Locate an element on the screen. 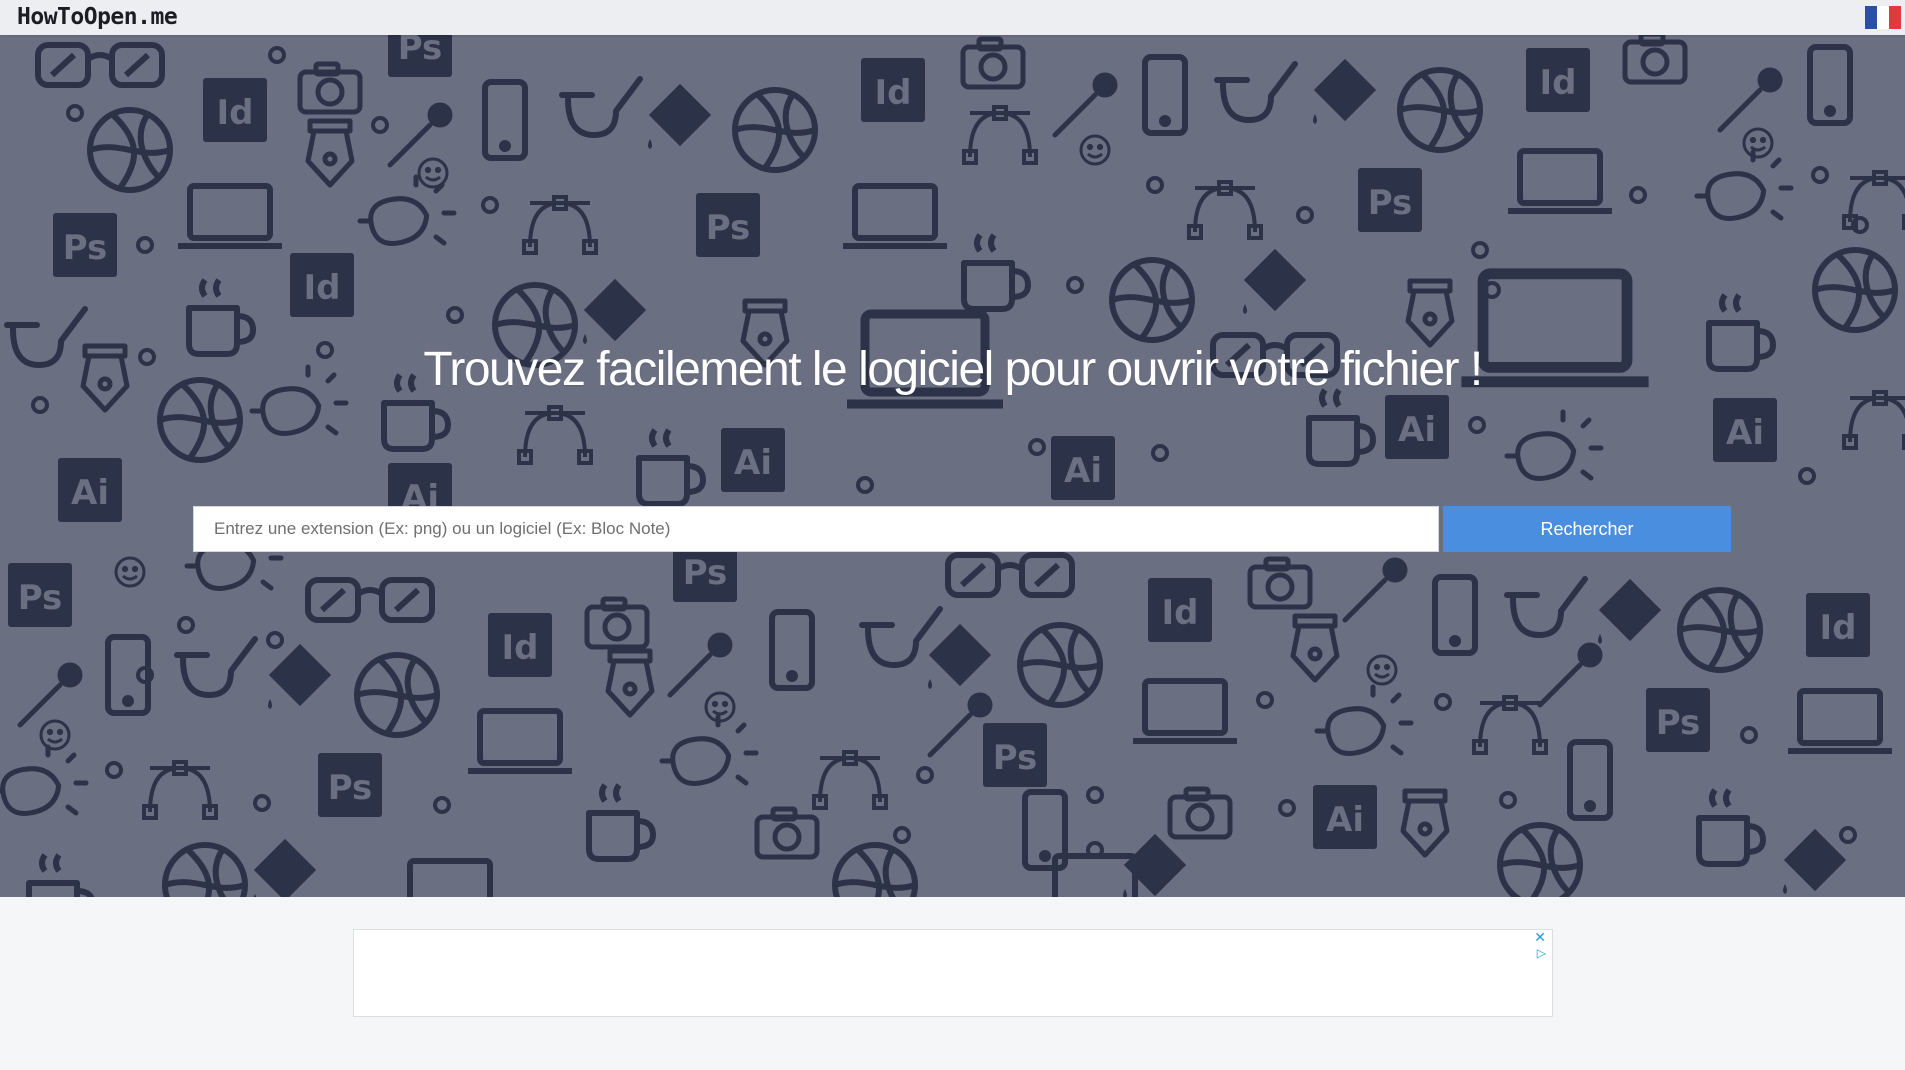  ad-banner: ✕ ▷ is located at coordinates (953, 973).